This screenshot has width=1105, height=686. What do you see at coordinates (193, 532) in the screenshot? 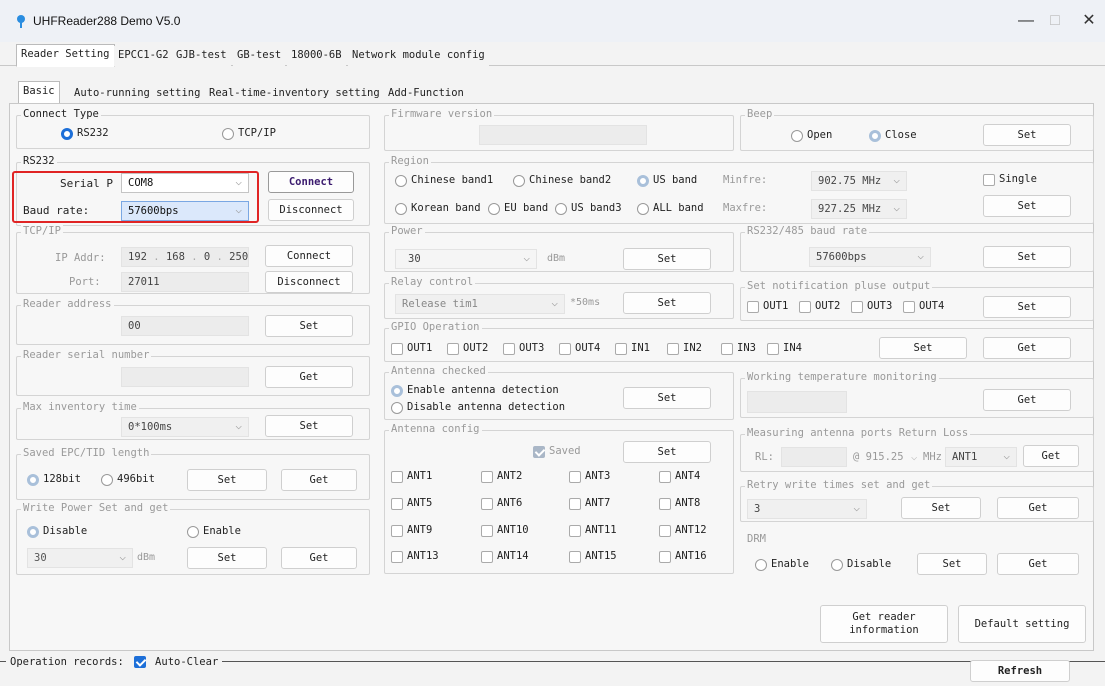
I see `write-power-enable-radio` at bounding box center [193, 532].